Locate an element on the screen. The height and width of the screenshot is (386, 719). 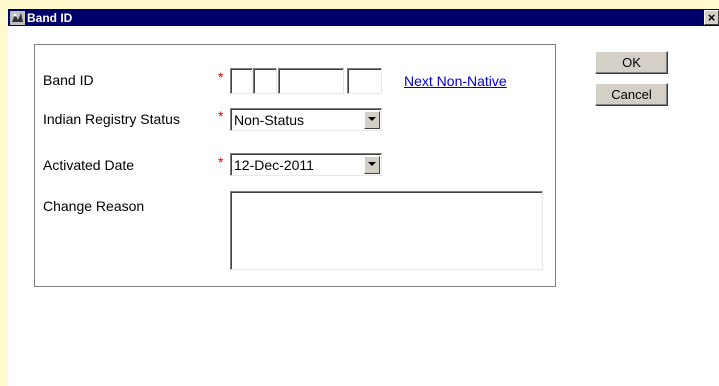
next-non-native-link: Next Non-Native is located at coordinates (455, 81).